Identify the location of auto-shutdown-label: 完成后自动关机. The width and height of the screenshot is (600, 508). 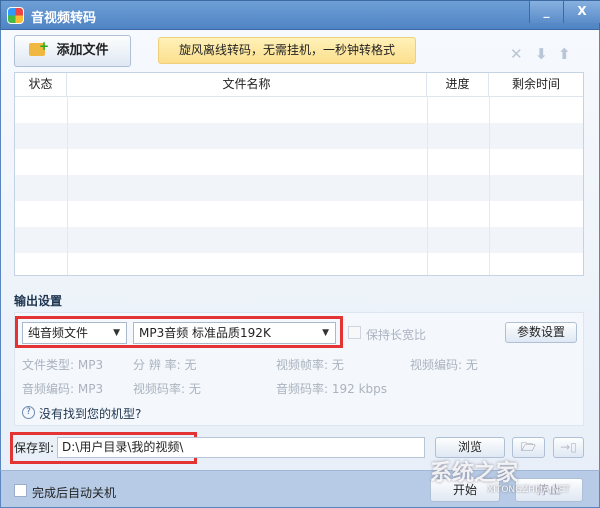
(74, 493).